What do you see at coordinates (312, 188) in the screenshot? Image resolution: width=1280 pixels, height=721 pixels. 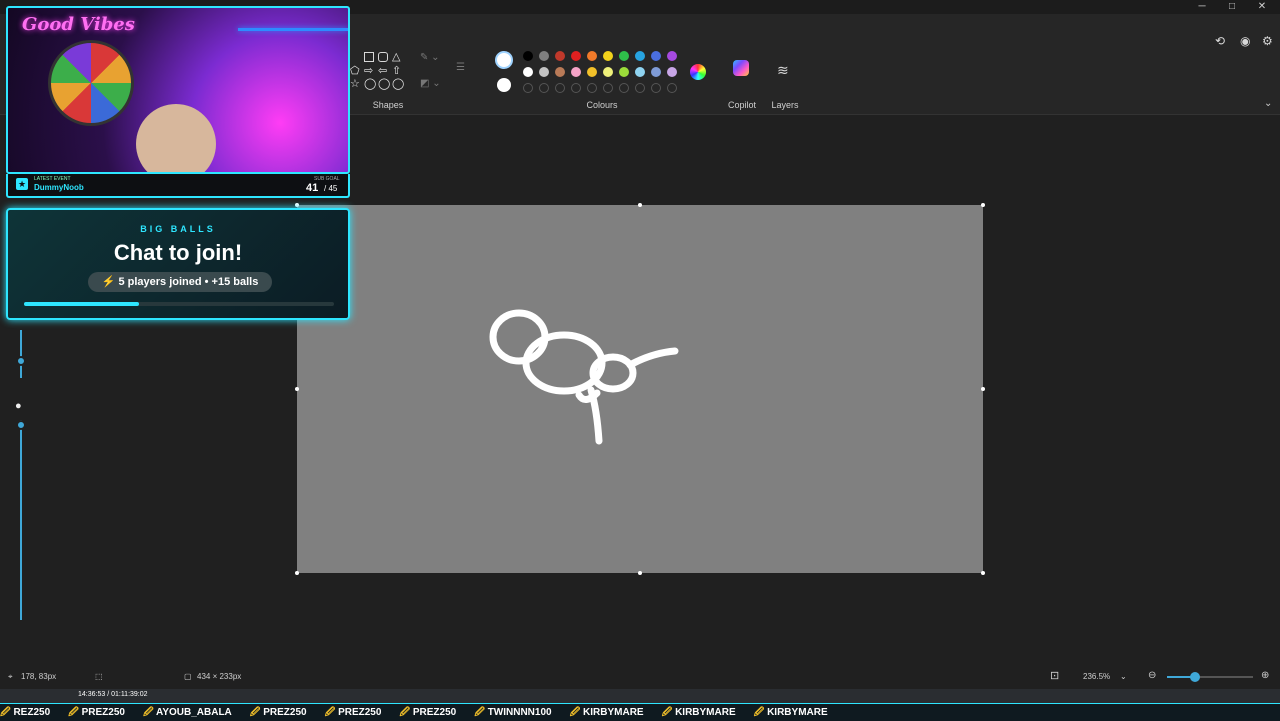 I see `goal-current: 41` at bounding box center [312, 188].